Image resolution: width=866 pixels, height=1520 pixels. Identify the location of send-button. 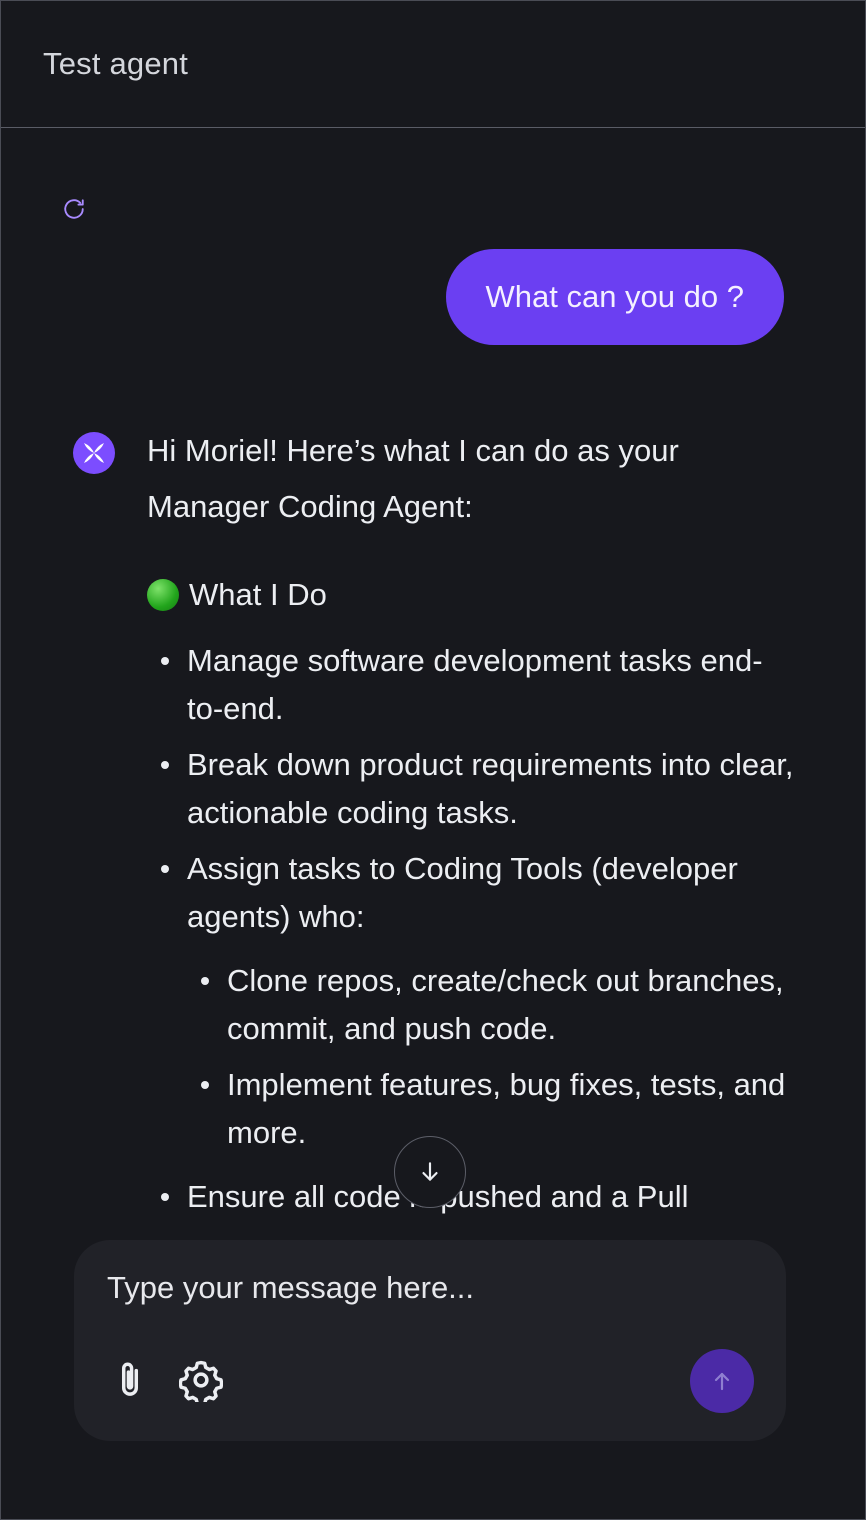
(722, 1381).